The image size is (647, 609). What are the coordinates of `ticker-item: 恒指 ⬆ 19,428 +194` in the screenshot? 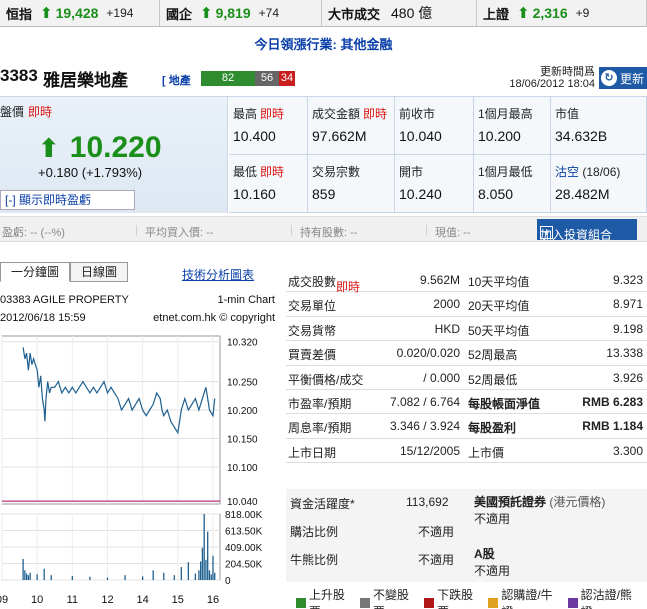 It's located at (80, 13).